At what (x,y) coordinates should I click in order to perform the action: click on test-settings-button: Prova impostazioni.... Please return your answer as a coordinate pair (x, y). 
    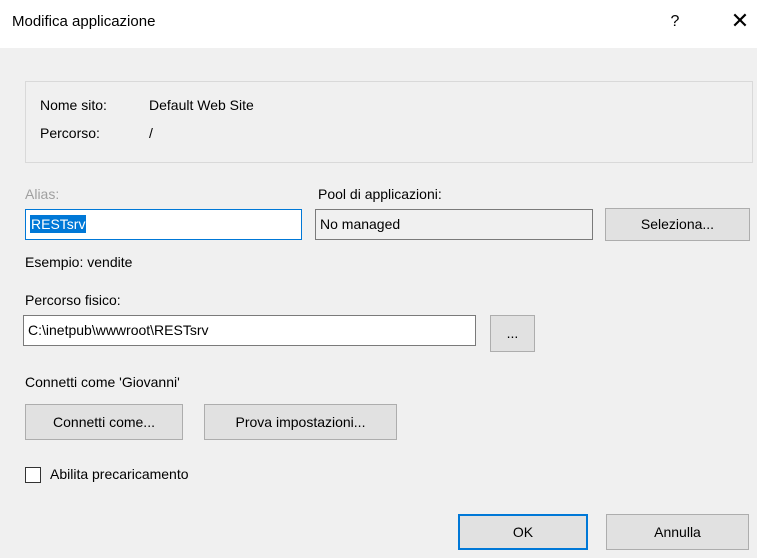
    Looking at the image, I should click on (300, 422).